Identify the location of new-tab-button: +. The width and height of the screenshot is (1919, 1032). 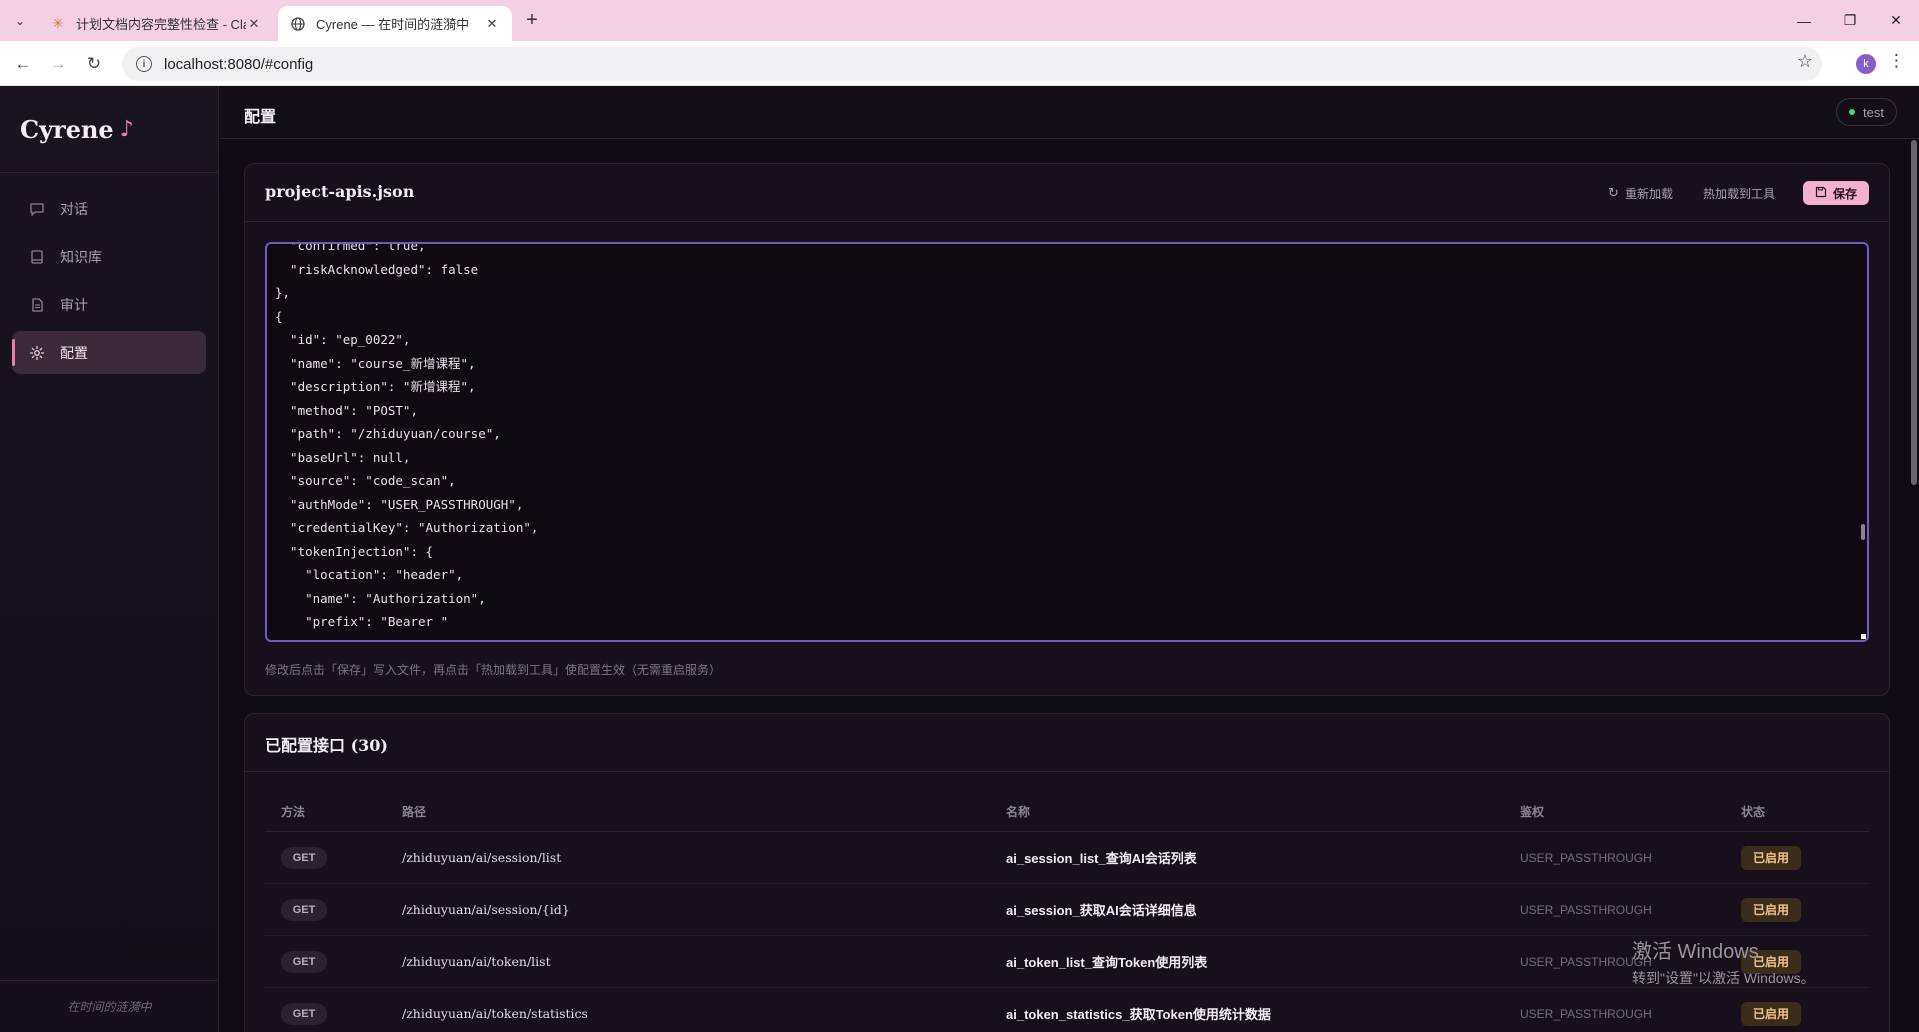
(532, 20).